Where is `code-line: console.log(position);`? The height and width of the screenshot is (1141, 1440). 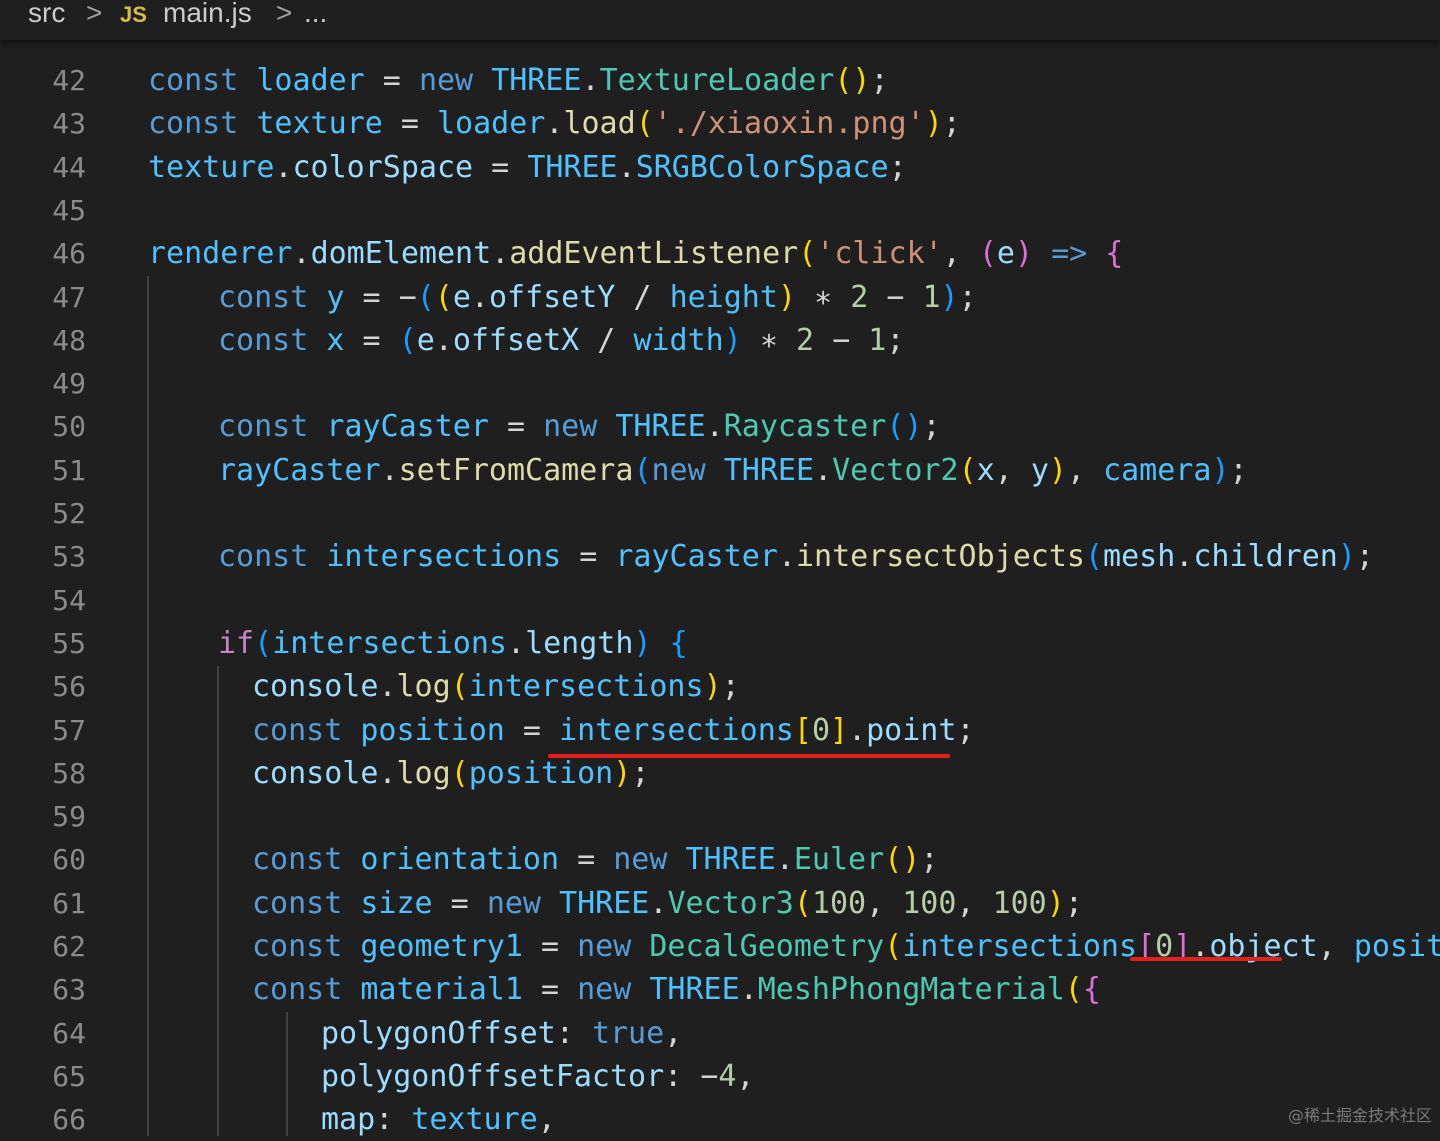 code-line: console.log(position); is located at coordinates (450, 773).